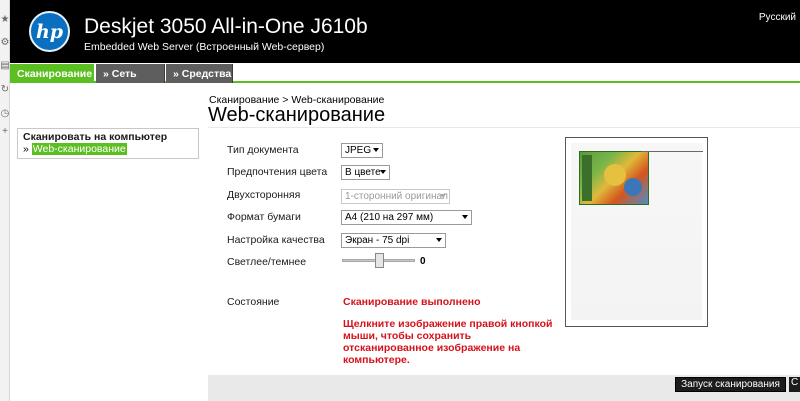 Image resolution: width=800 pixels, height=401 pixels. Describe the element at coordinates (5, 66) in the screenshot. I see `comment-icon: ▤` at that location.